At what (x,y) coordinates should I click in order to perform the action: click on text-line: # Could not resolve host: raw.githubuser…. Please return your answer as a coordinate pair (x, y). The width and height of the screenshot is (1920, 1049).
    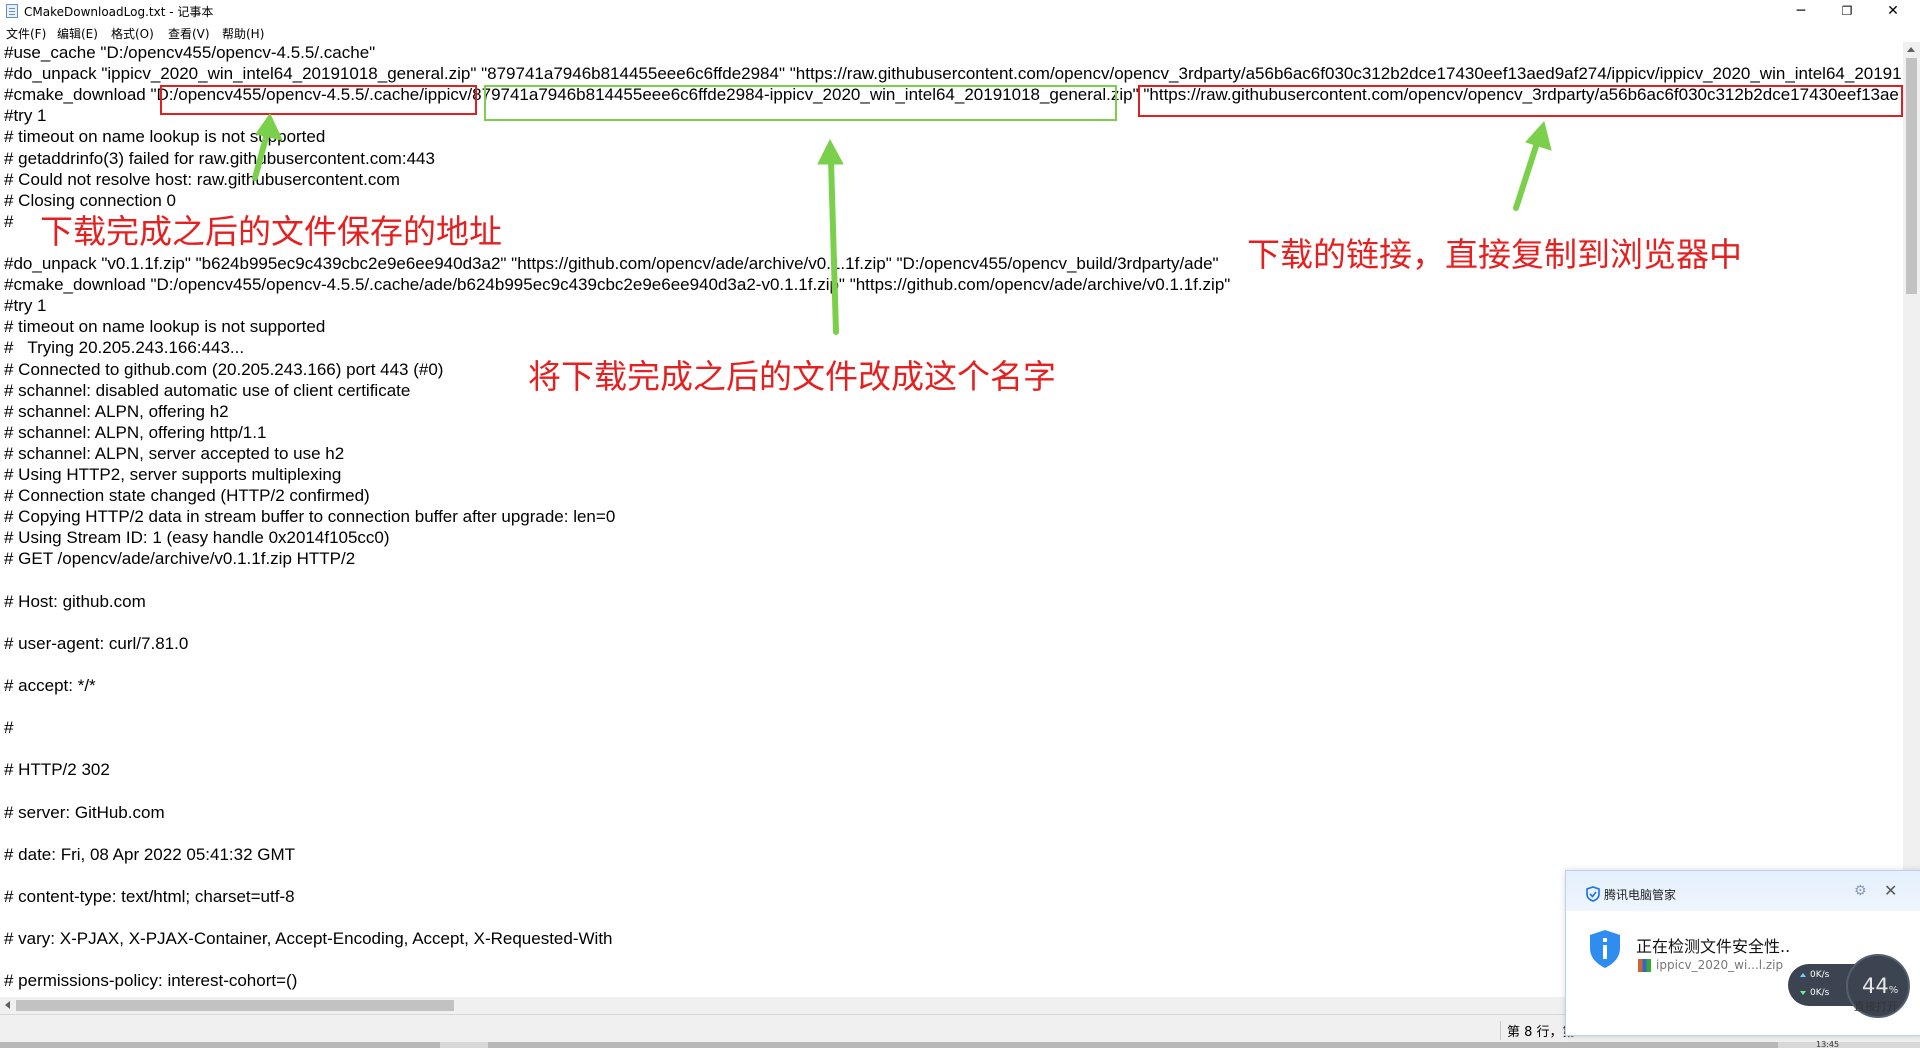
    Looking at the image, I should click on (202, 179).